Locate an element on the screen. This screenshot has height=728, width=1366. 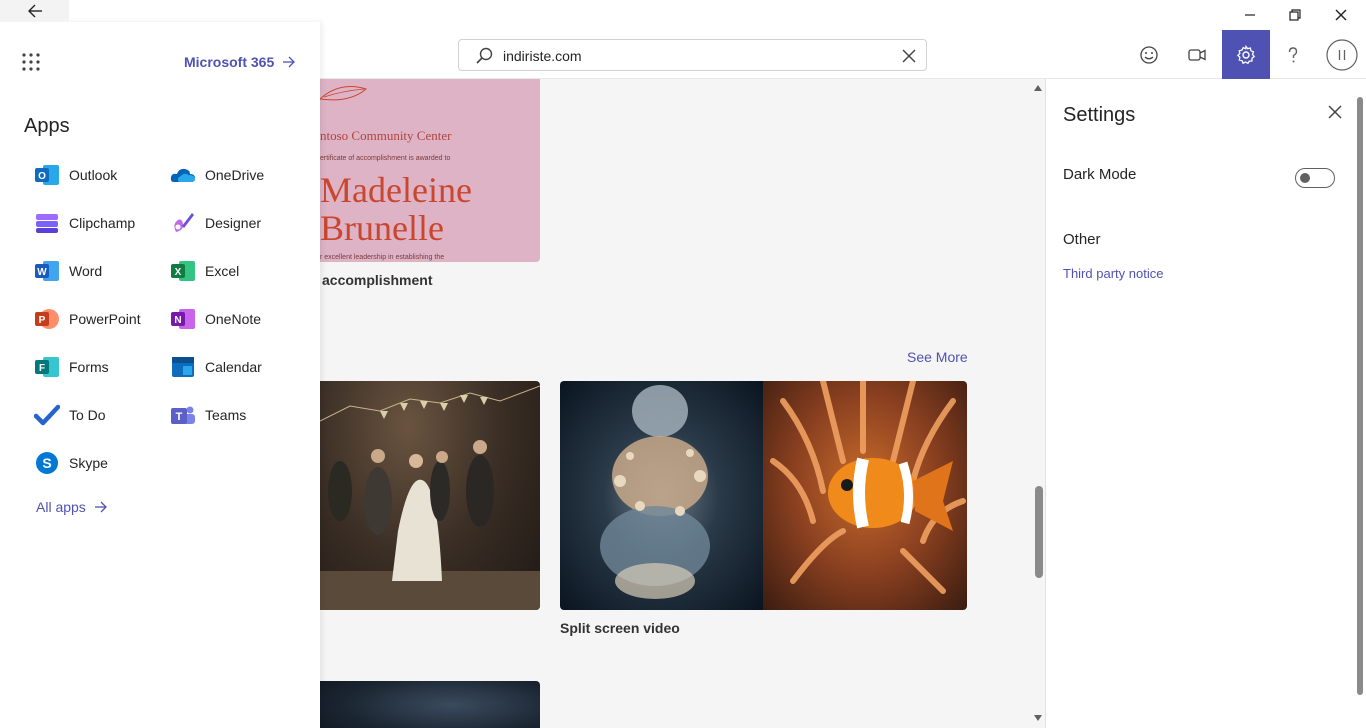
svg-text: N is located at coordinates (177, 320).